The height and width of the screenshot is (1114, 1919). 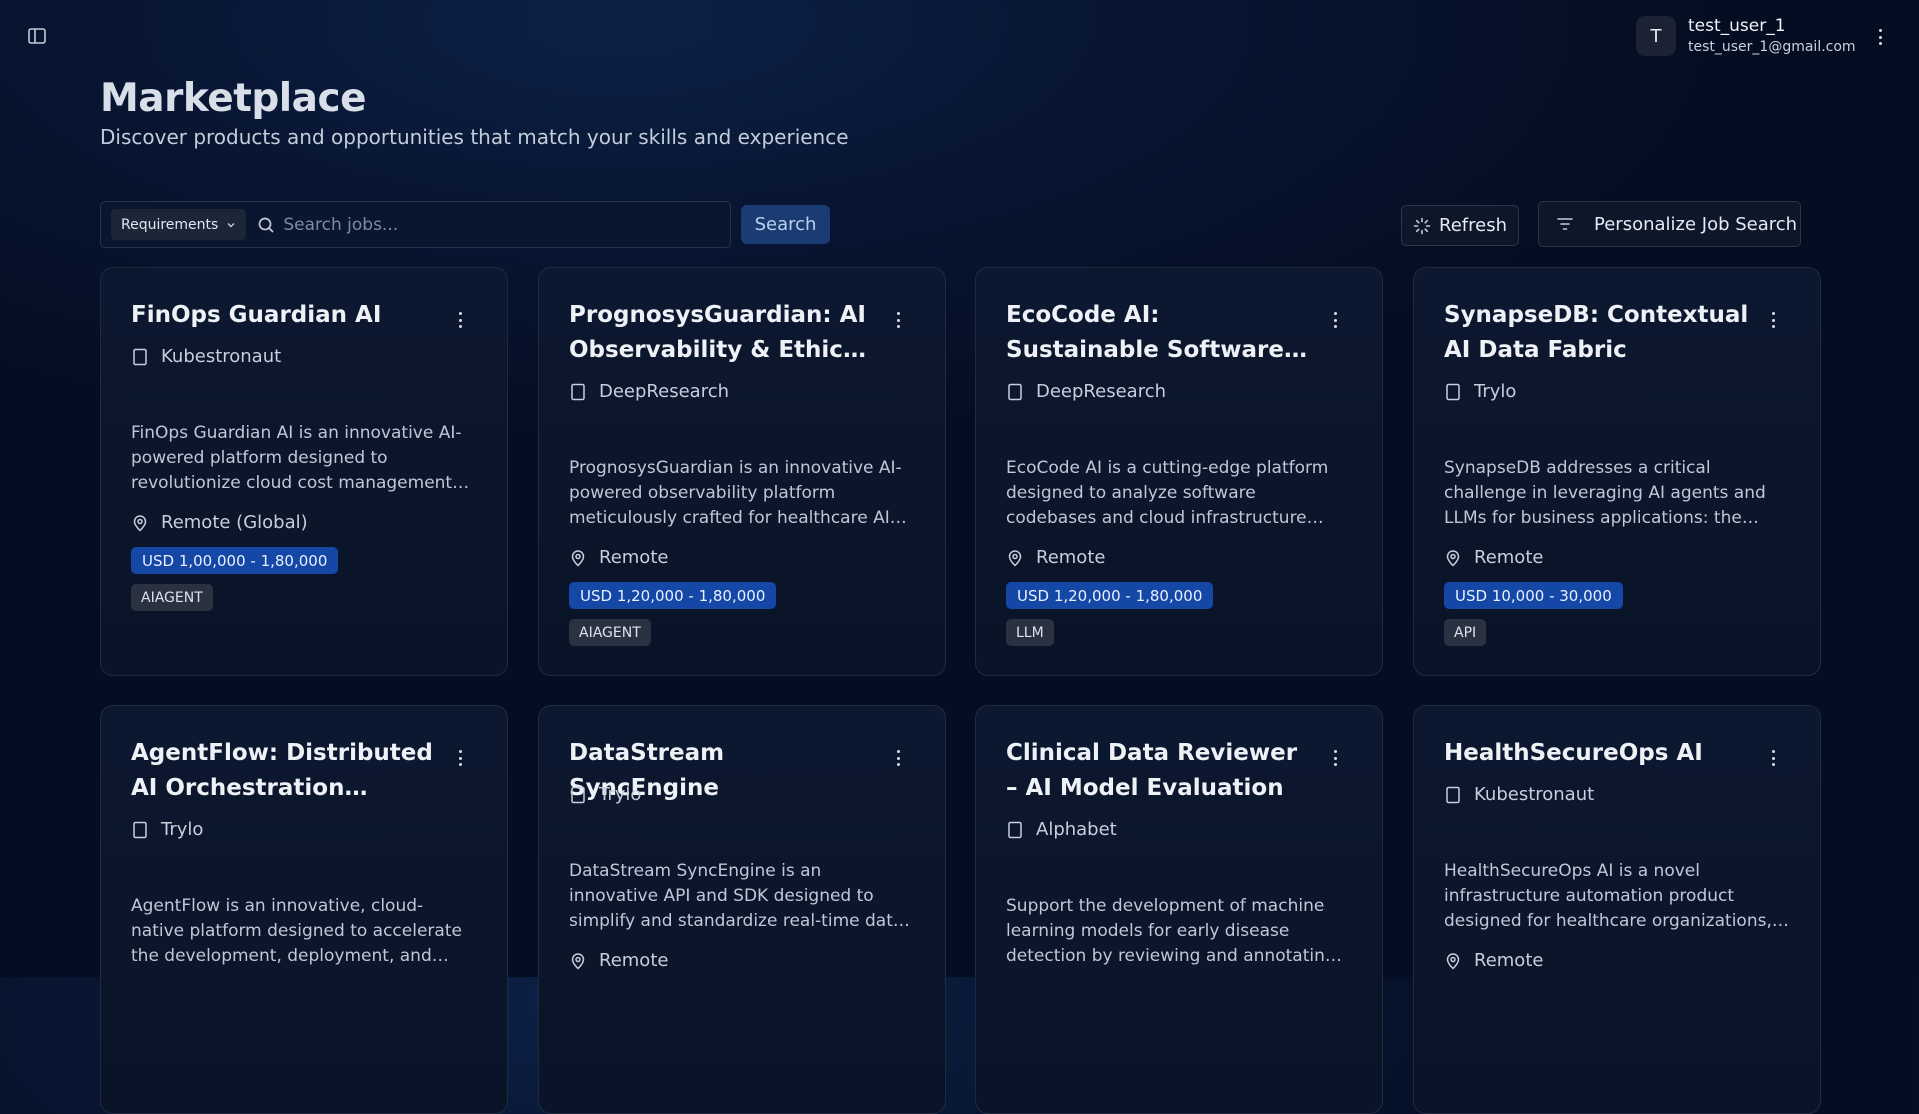 I want to click on user-profile: T test_user_1 test_user_1@gmail.com, so click(x=1746, y=36).